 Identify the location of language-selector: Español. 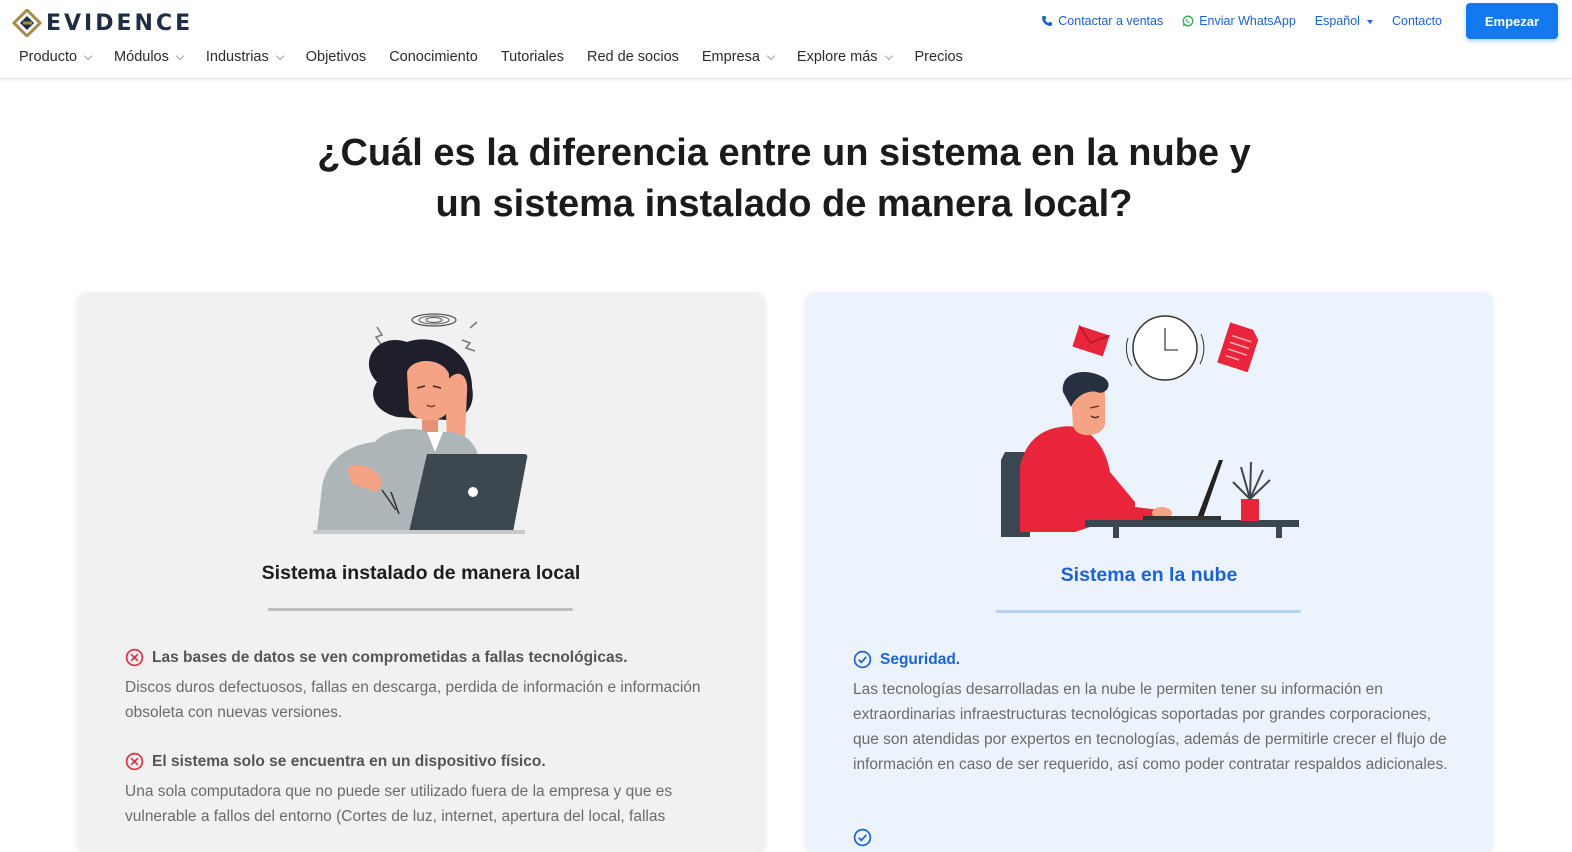
(1344, 21).